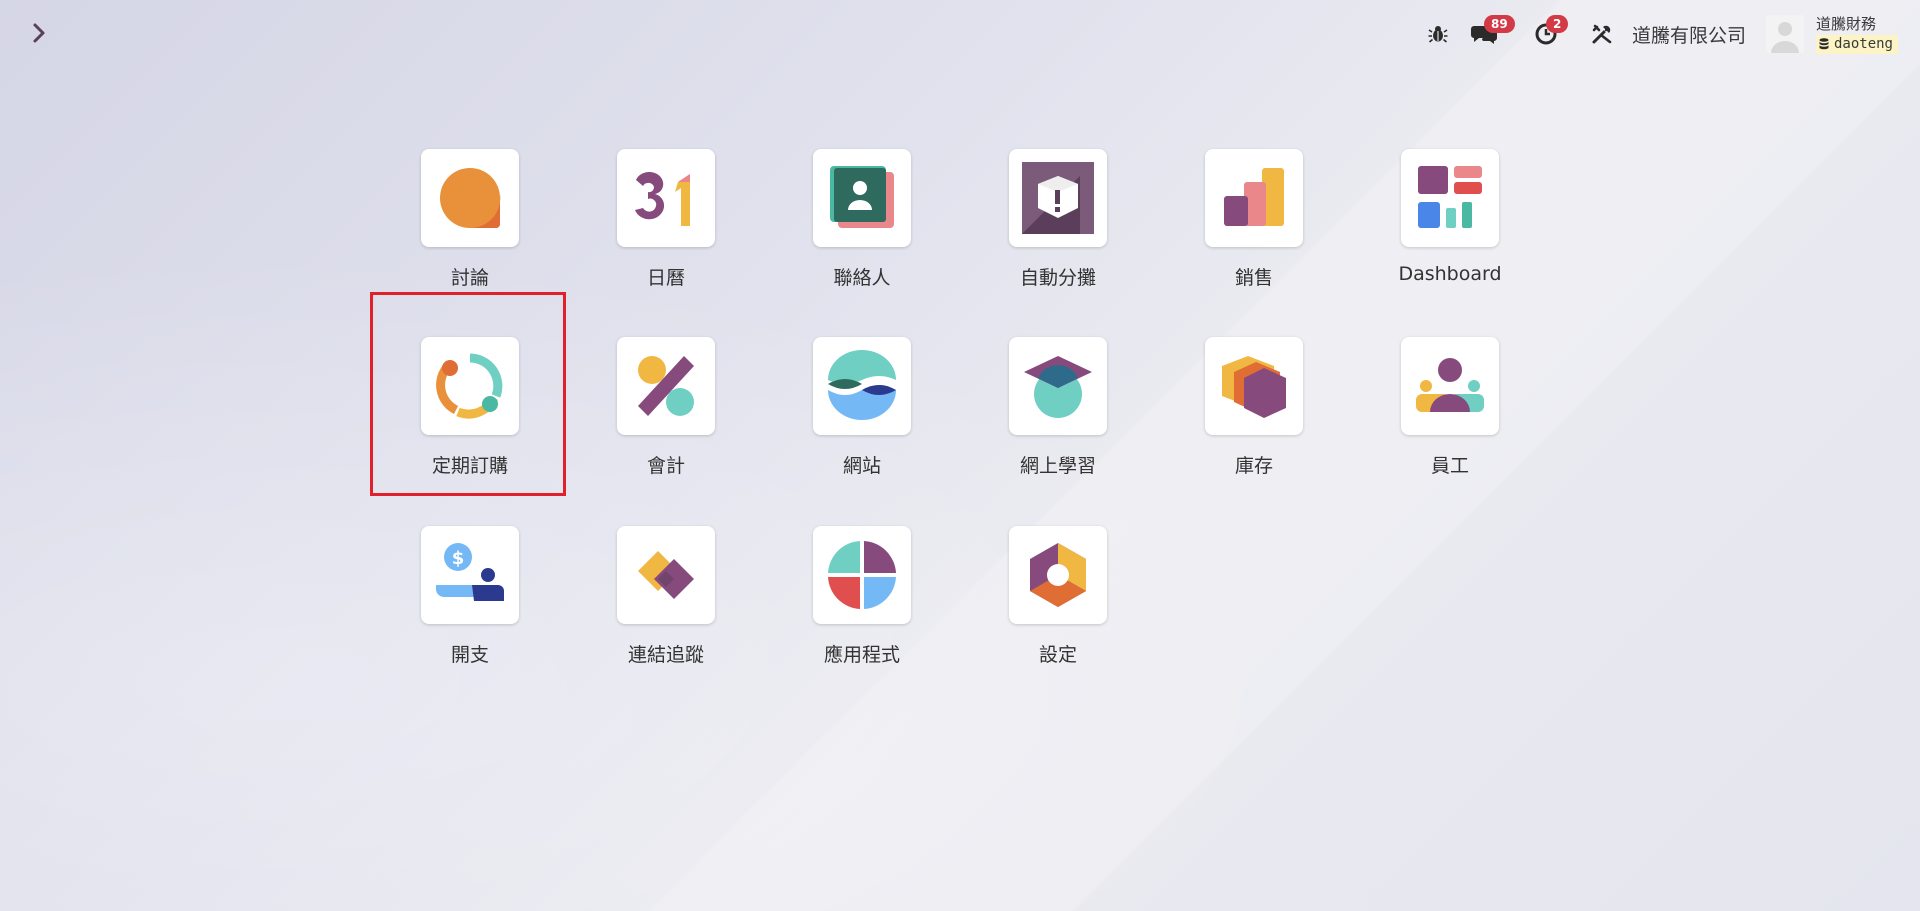 The image size is (1920, 911). I want to click on discuss-icon, so click(470, 198).